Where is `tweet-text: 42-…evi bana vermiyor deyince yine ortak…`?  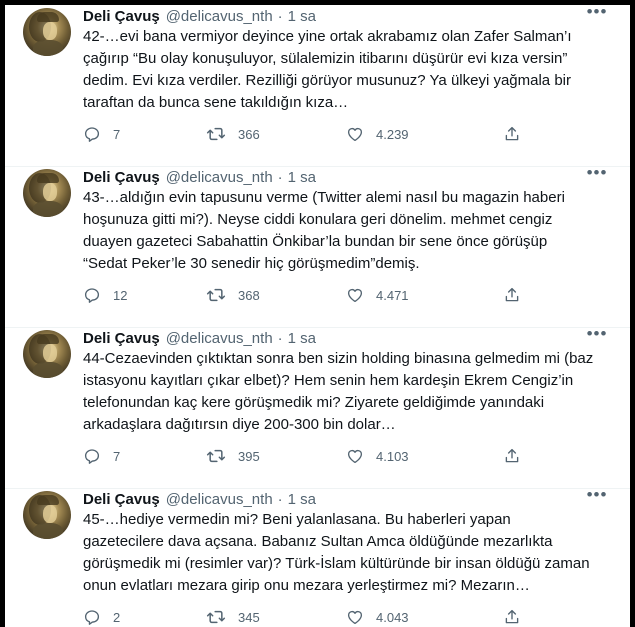
tweet-text: 42-…evi bana vermiyor deyince yine ortak… is located at coordinates (327, 69).